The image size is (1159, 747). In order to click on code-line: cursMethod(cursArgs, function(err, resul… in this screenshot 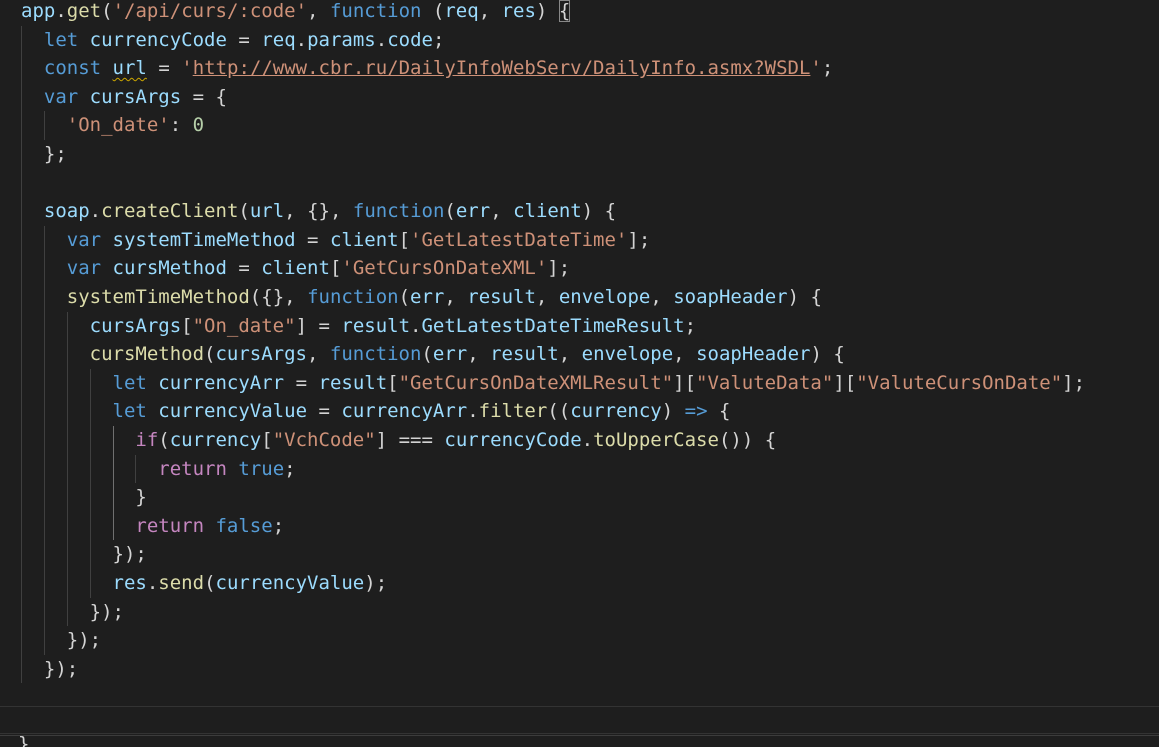, I will do `click(433, 354)`.